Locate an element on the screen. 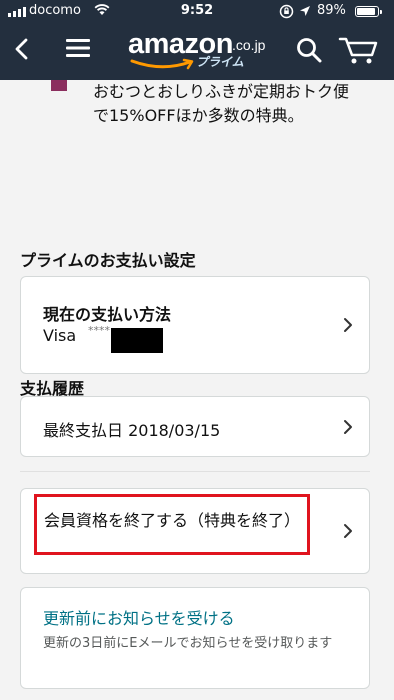 The image size is (394, 700). back-icon is located at coordinates (21, 51).